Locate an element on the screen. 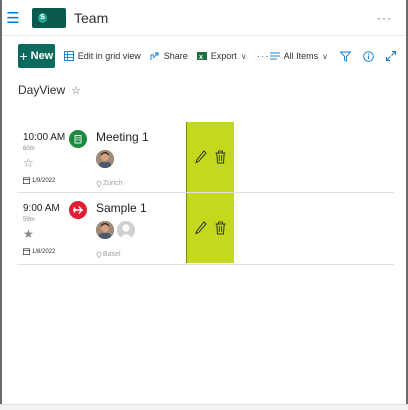  view-selector-label: All Items is located at coordinates (301, 56).